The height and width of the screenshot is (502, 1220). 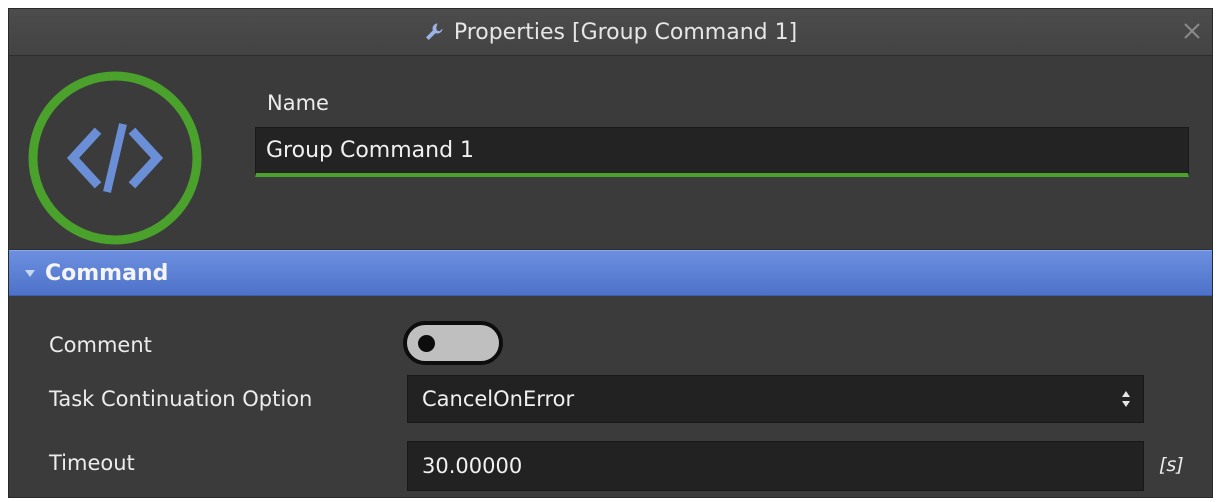 I want to click on name-input: Group Command 1, so click(x=722, y=152).